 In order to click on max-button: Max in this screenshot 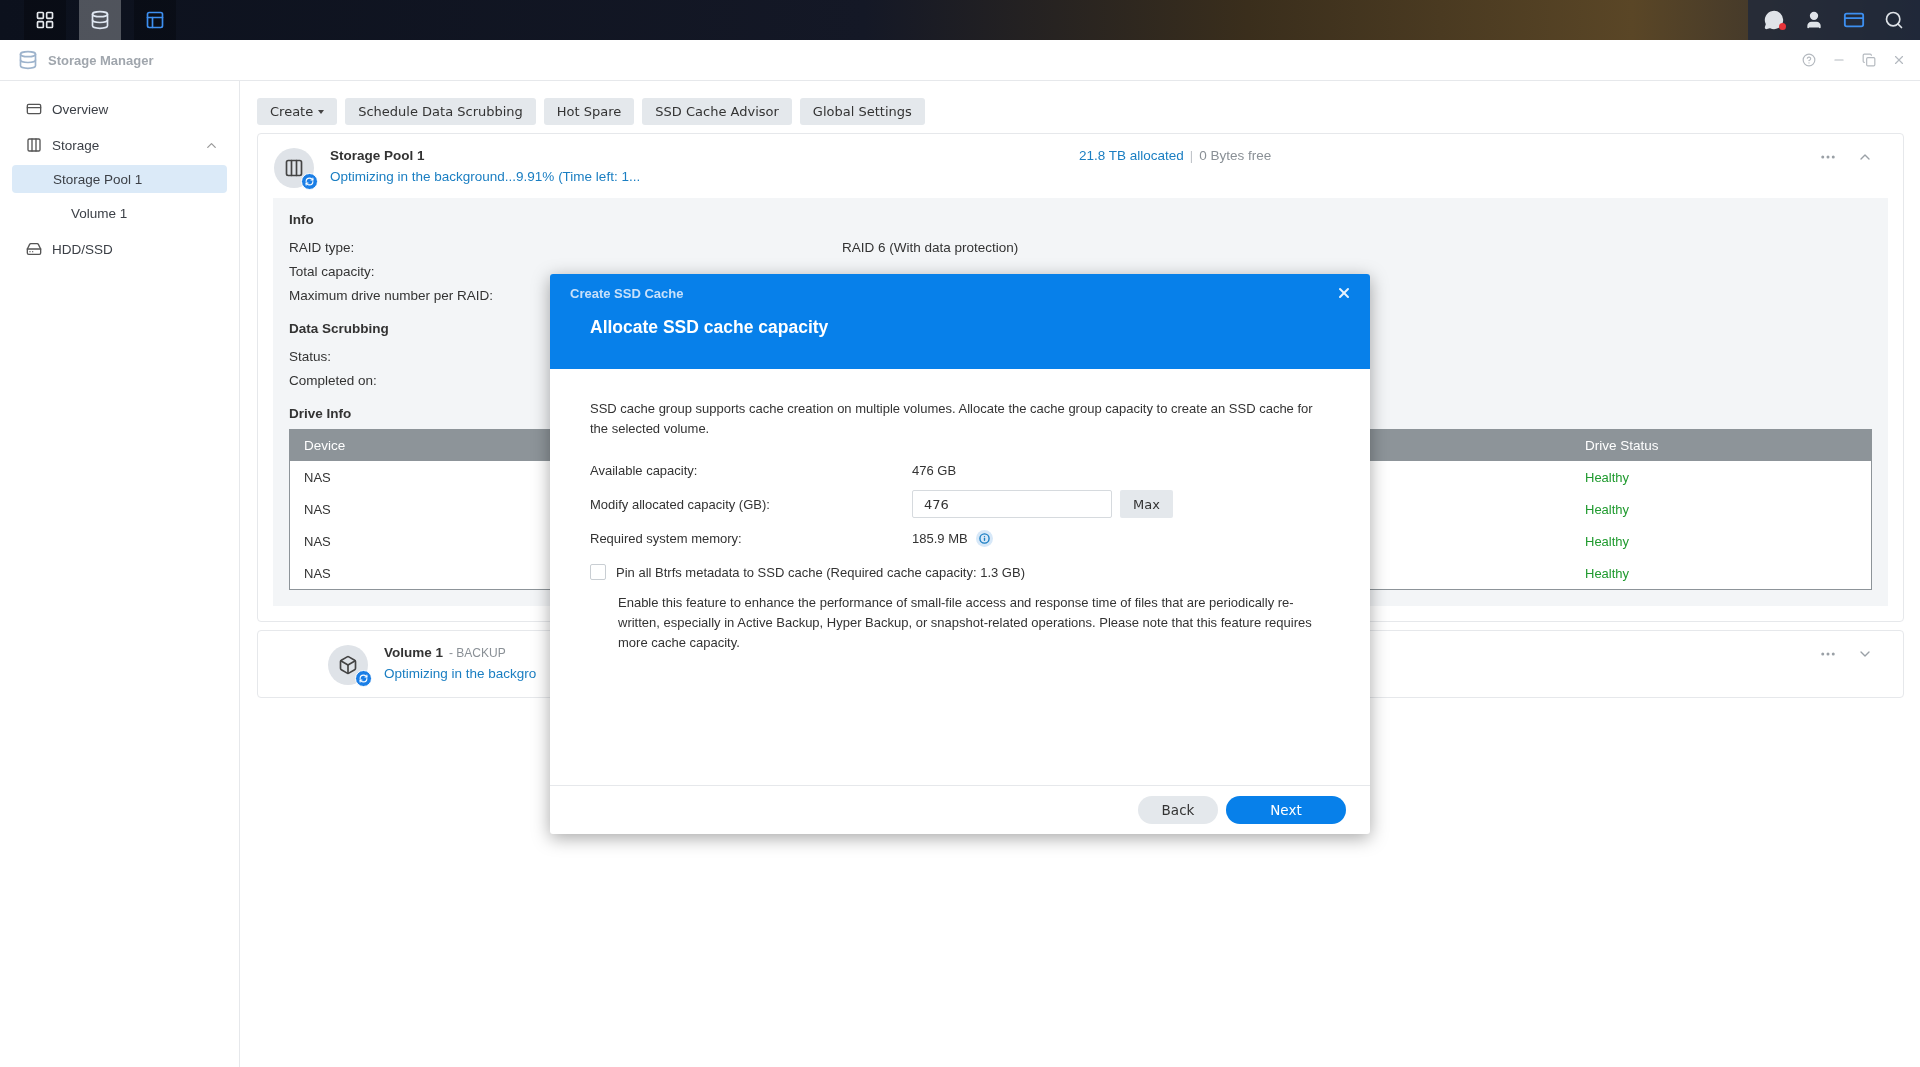, I will do `click(1146, 504)`.